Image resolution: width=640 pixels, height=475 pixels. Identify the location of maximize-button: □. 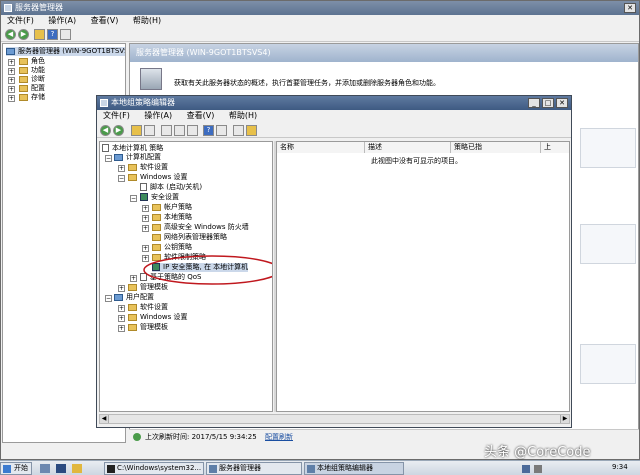
(548, 103).